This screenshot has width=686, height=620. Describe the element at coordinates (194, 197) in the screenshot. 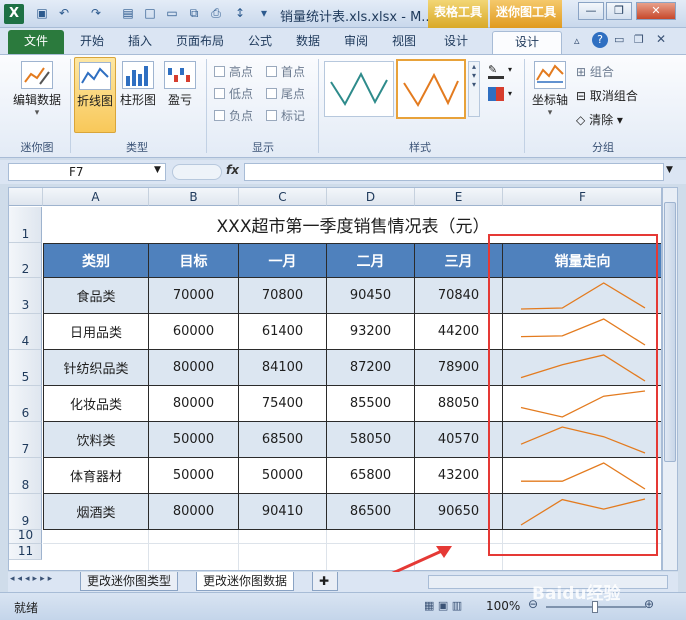

I see `column-header: B` at that location.